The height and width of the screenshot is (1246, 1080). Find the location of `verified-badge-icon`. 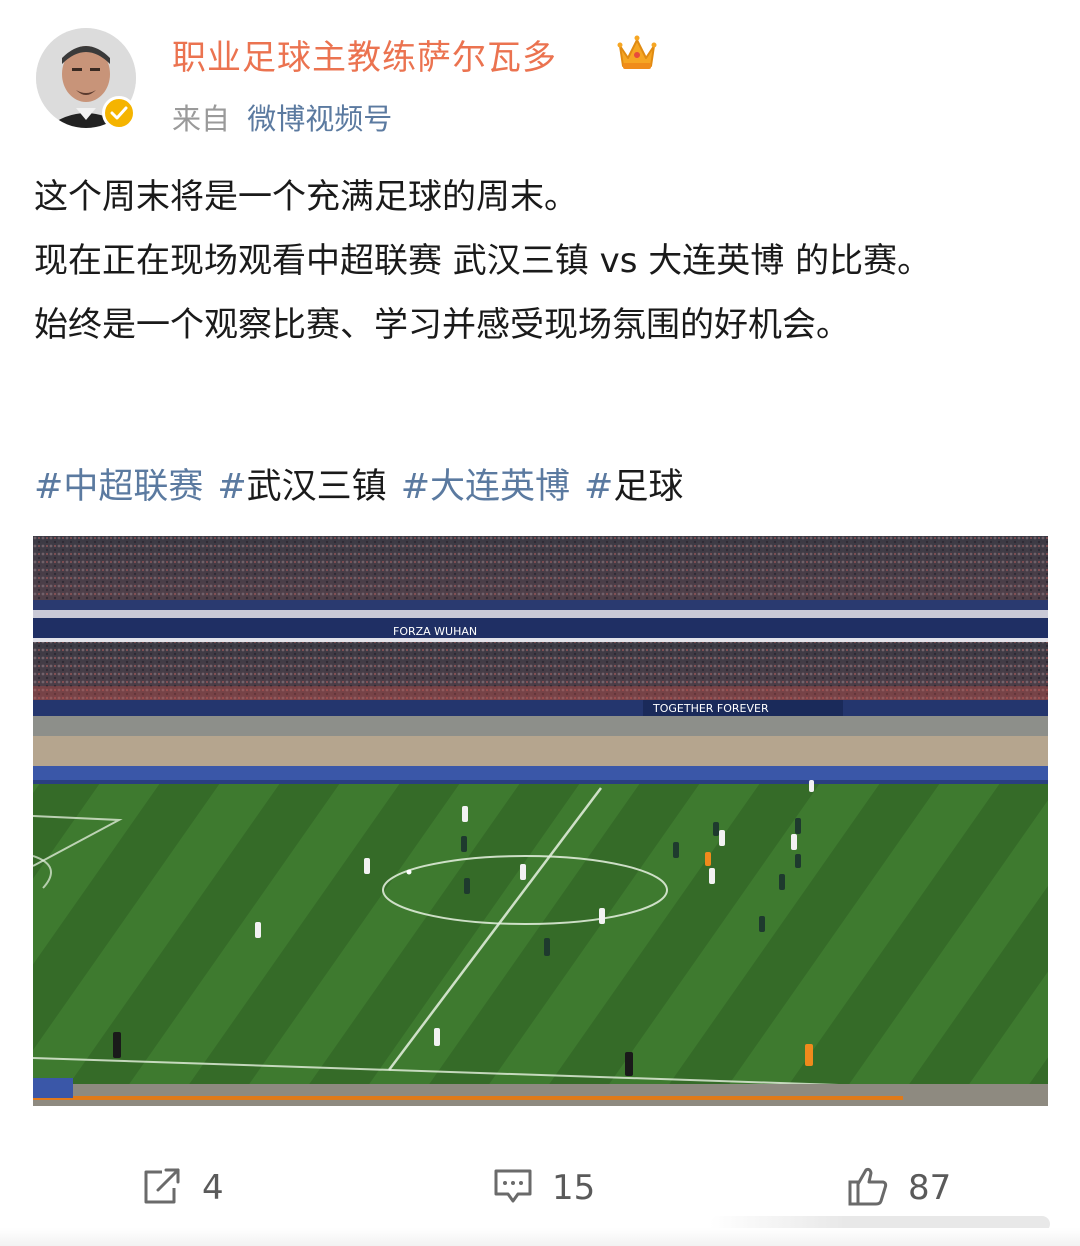

verified-badge-icon is located at coordinates (119, 113).